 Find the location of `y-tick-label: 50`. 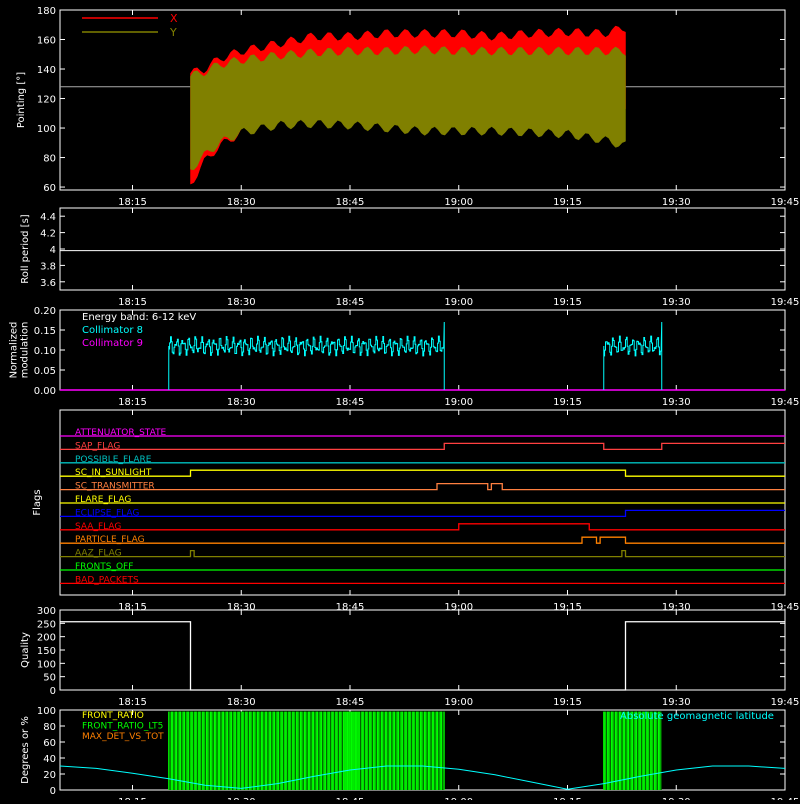

y-tick-label: 50 is located at coordinates (49, 678).